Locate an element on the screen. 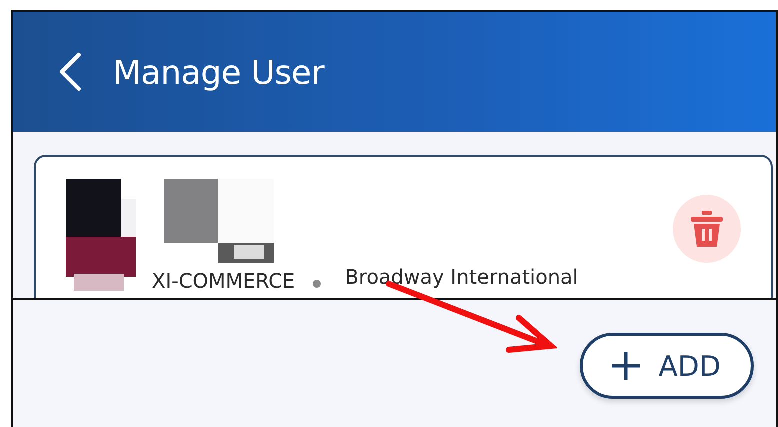 The image size is (778, 427). page-title: Manage User is located at coordinates (218, 72).